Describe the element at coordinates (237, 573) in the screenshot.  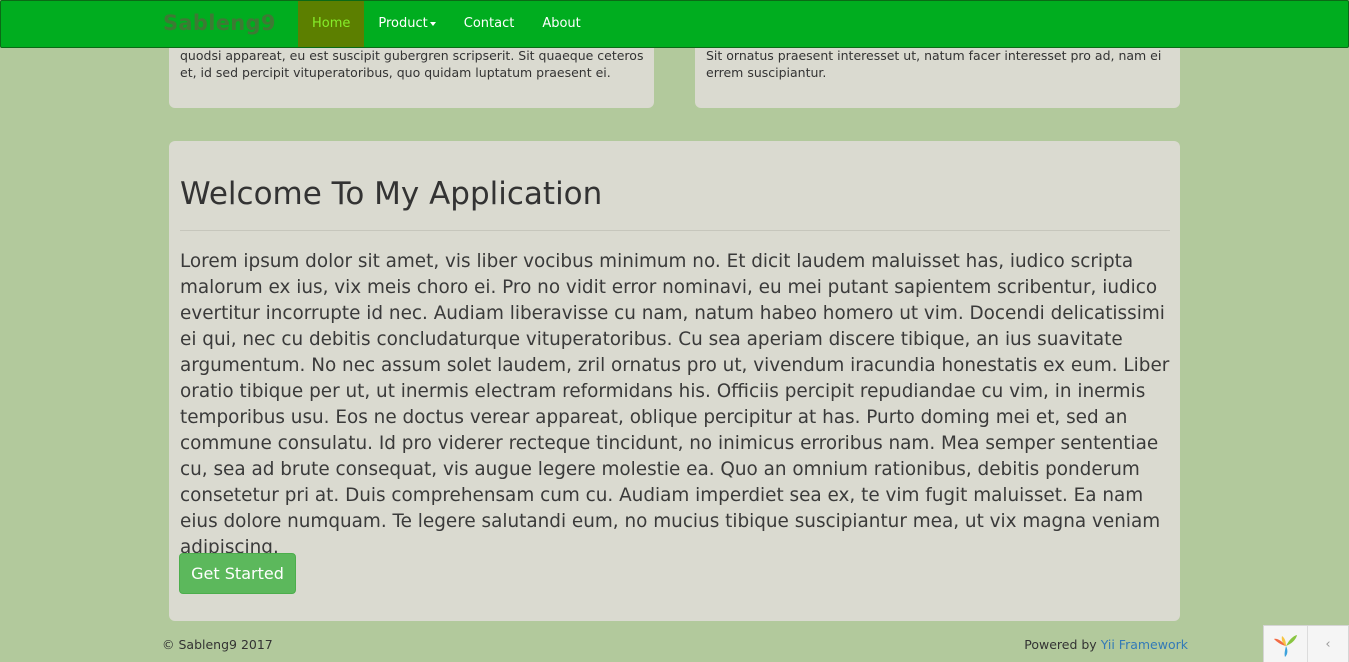
I see `get-started-button: Get Started` at that location.